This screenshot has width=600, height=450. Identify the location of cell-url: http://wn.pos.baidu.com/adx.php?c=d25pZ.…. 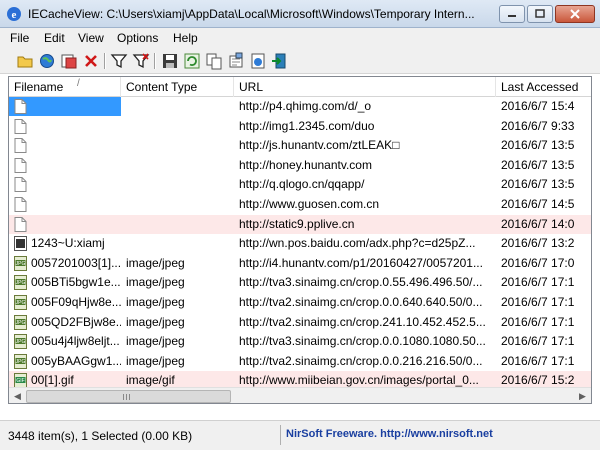
(357, 243).